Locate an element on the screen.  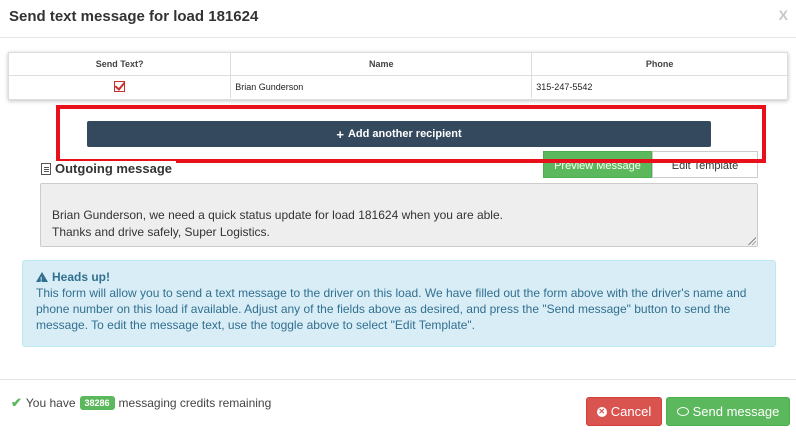
modal-title: Send text message for load 181624 is located at coordinates (134, 16).